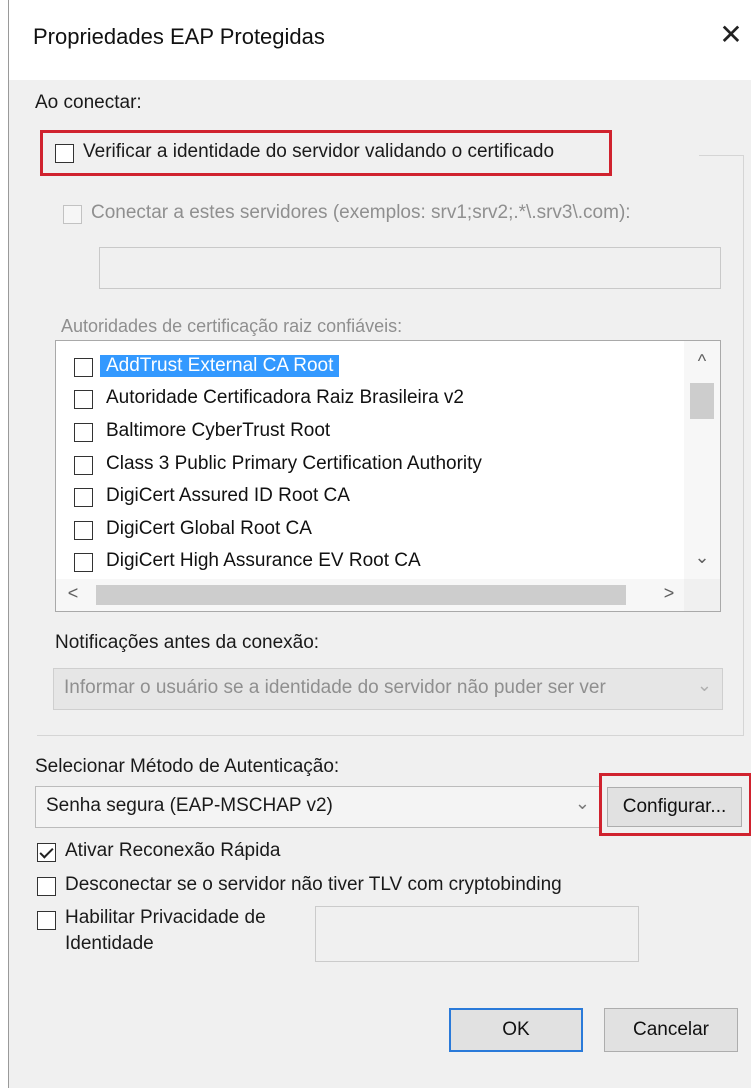 This screenshot has width=751, height=1088. What do you see at coordinates (46, 920) in the screenshot?
I see `identity-privacy-checkbox` at bounding box center [46, 920].